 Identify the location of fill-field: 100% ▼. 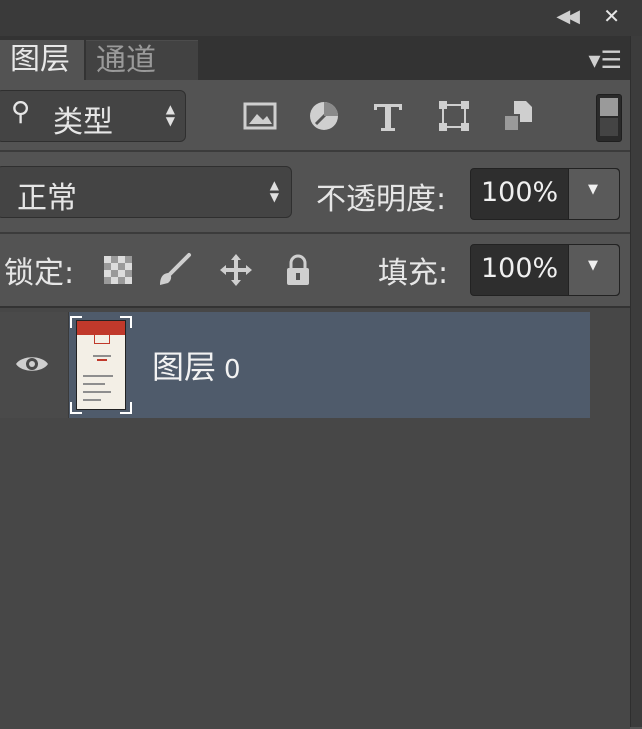
(545, 270).